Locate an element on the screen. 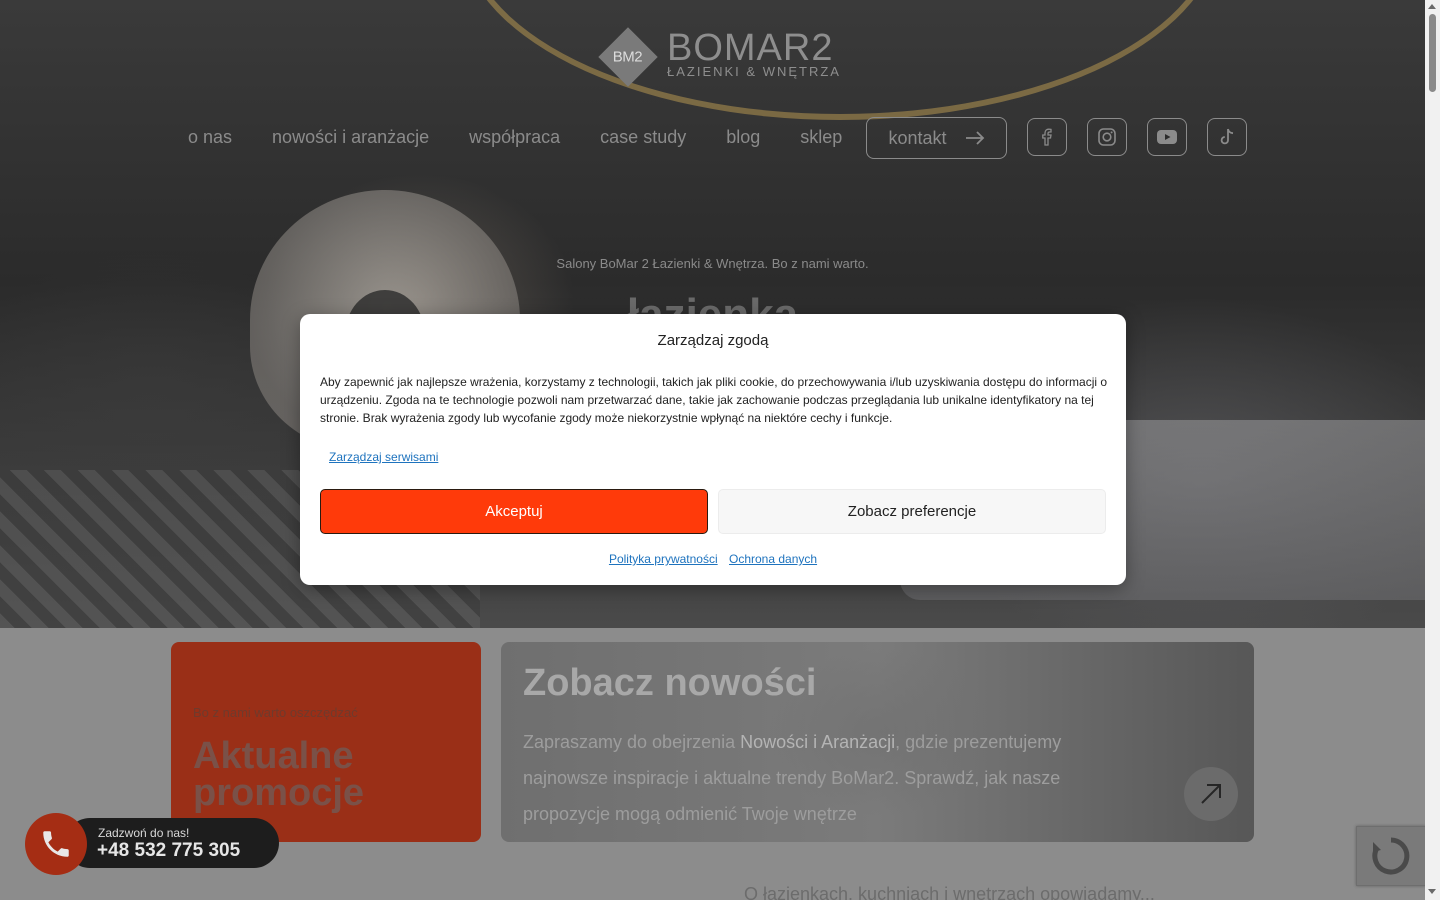 This screenshot has width=1440, height=900. scroll-down-arrow-icon is located at coordinates (1432, 891).